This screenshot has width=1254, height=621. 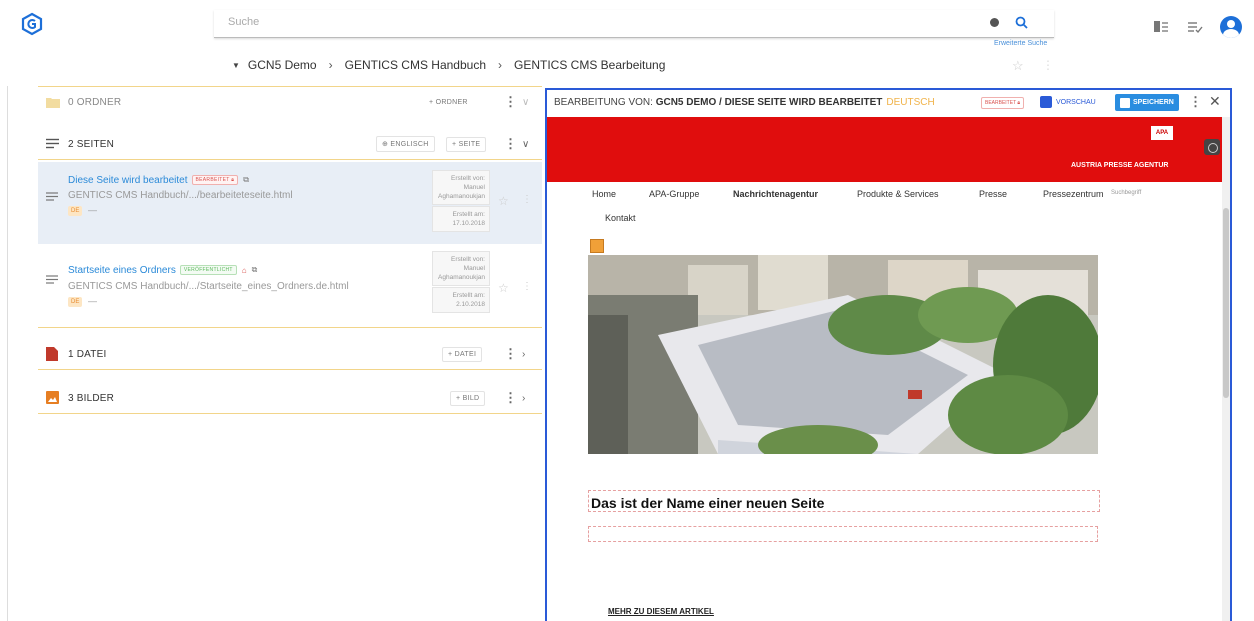 I want to click on folder-group-title: 0 ORDNER, so click(x=95, y=102).